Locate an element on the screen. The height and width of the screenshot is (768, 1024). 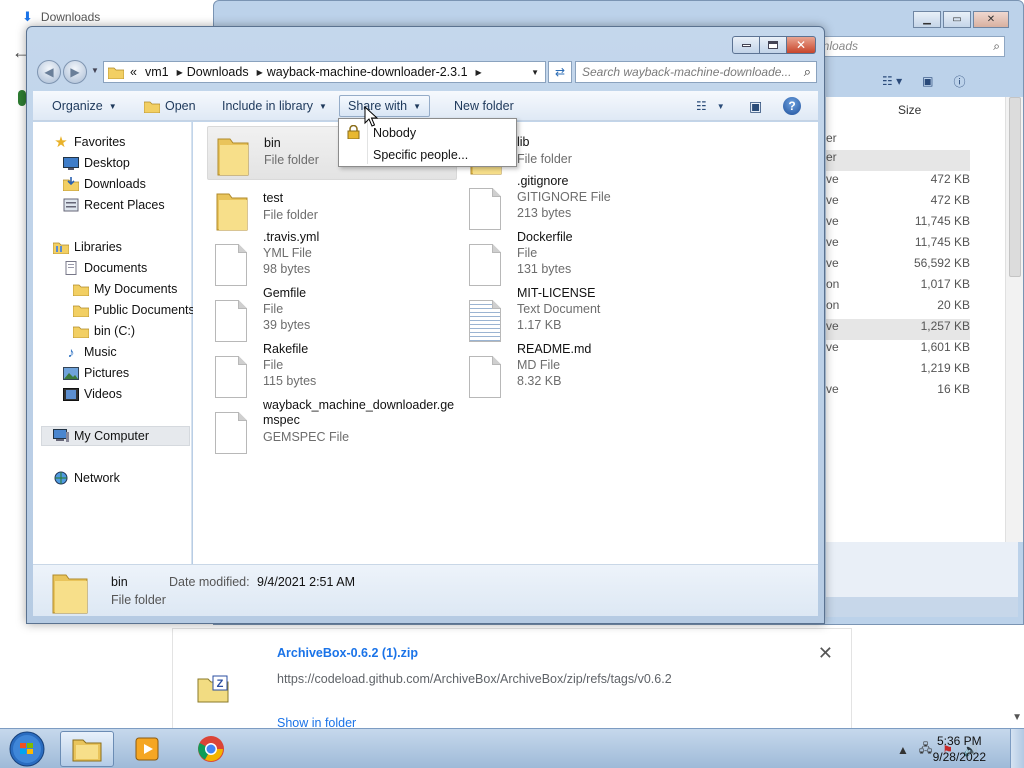
new-folder-button: New folder is located at coordinates (484, 106).